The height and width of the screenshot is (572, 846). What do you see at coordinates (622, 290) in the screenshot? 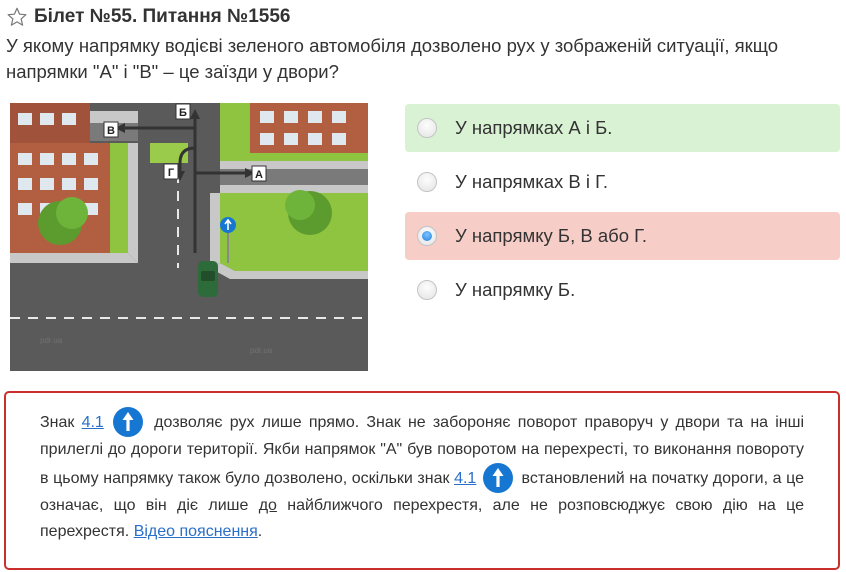
I see `answer-option-4: У напрямку Б.` at bounding box center [622, 290].